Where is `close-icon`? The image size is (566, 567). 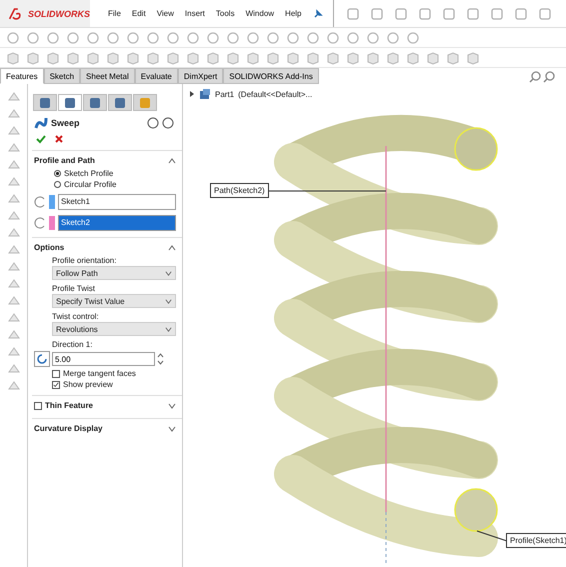
close-icon is located at coordinates (59, 139).